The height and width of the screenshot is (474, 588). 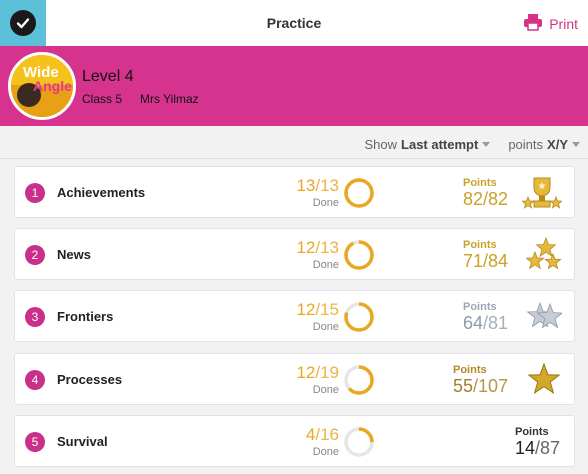 What do you see at coordinates (102, 99) in the screenshot?
I see `class-name: Class 5` at bounding box center [102, 99].